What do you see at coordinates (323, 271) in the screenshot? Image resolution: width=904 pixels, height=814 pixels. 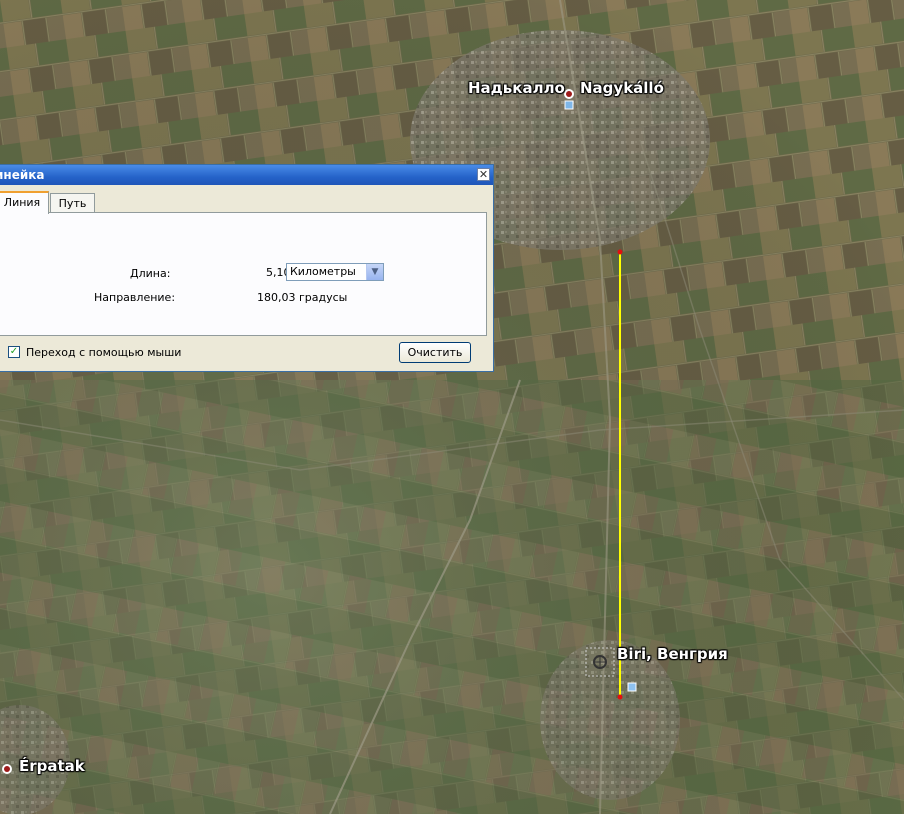 I see `unit-select-value: Километры` at bounding box center [323, 271].